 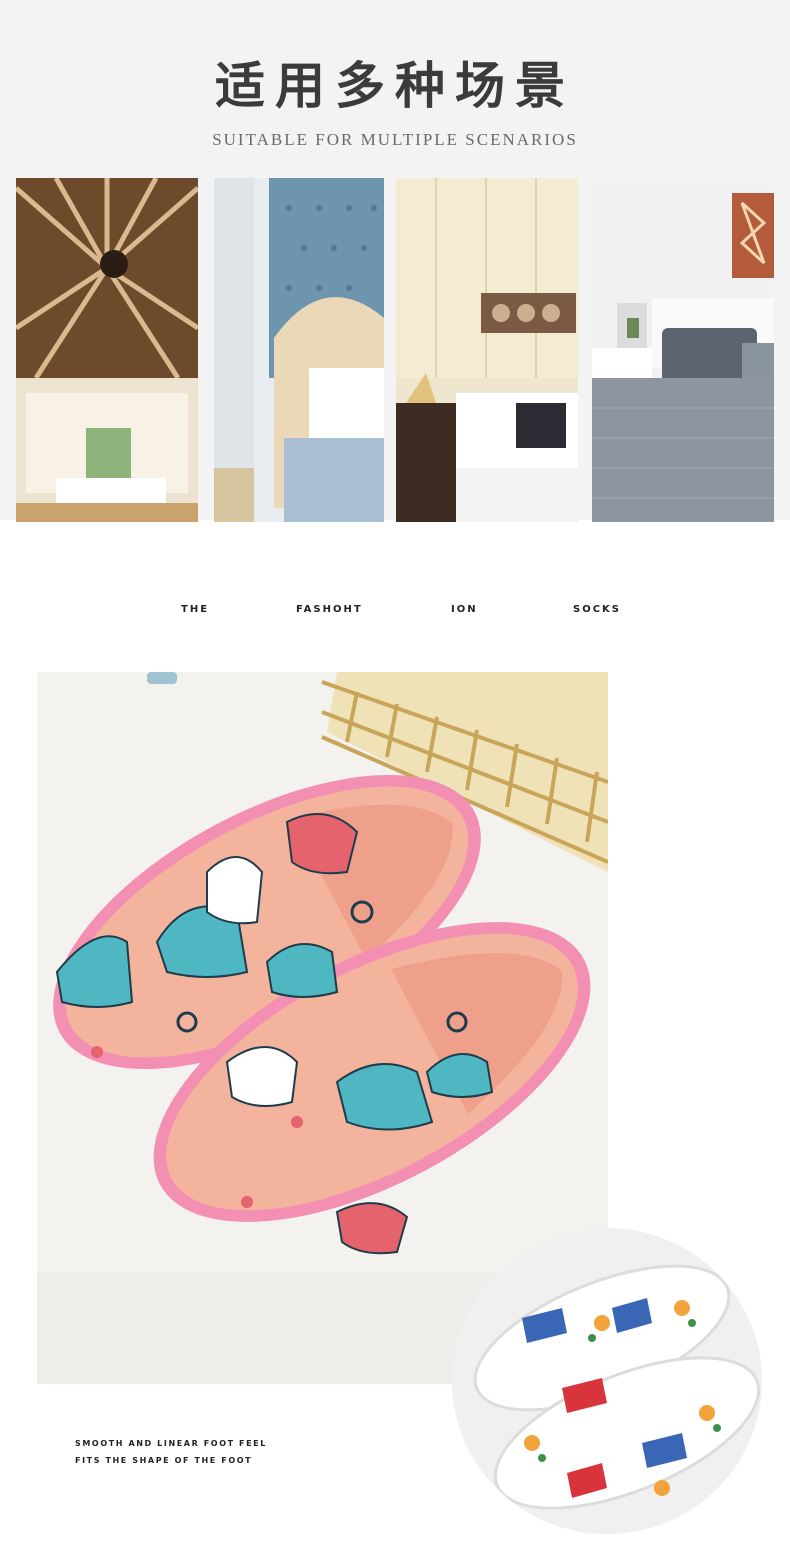 I want to click on feature-line: SMOOTH AND LINEAR FOOT FEEL, so click(x=171, y=1443).